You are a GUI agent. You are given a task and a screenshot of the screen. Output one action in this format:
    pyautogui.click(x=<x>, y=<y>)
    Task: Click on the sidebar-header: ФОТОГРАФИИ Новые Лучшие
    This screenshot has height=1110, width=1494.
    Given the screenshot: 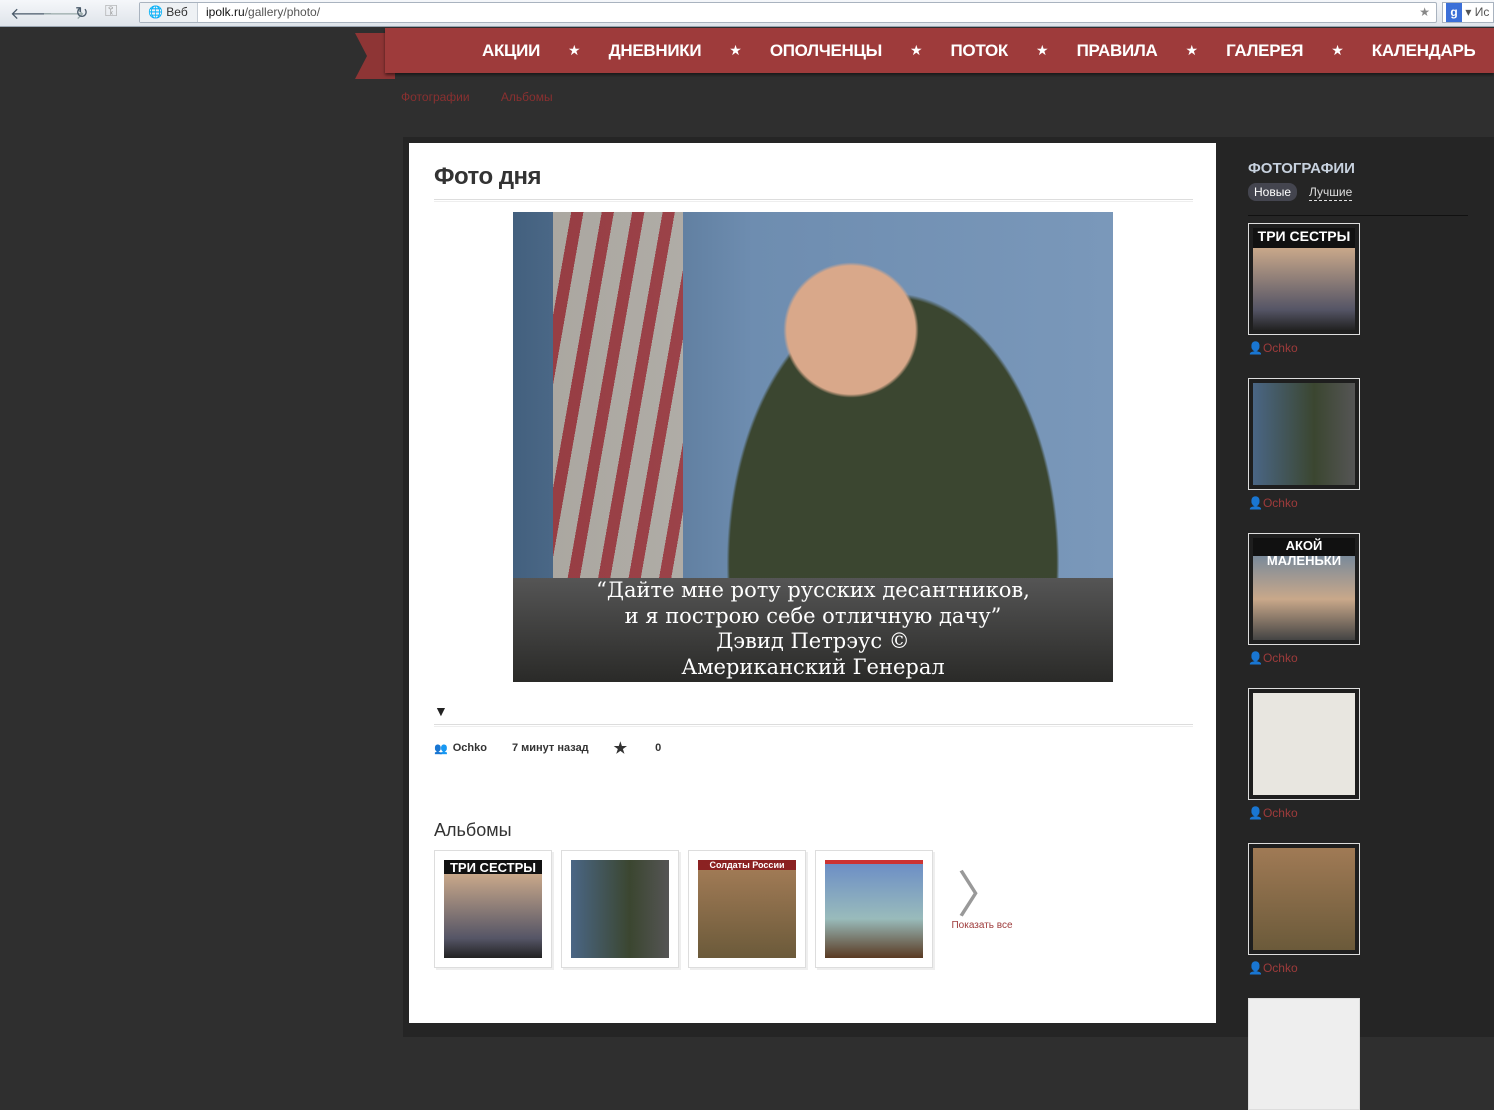 What is the action you would take?
    pyautogui.click(x=1301, y=180)
    